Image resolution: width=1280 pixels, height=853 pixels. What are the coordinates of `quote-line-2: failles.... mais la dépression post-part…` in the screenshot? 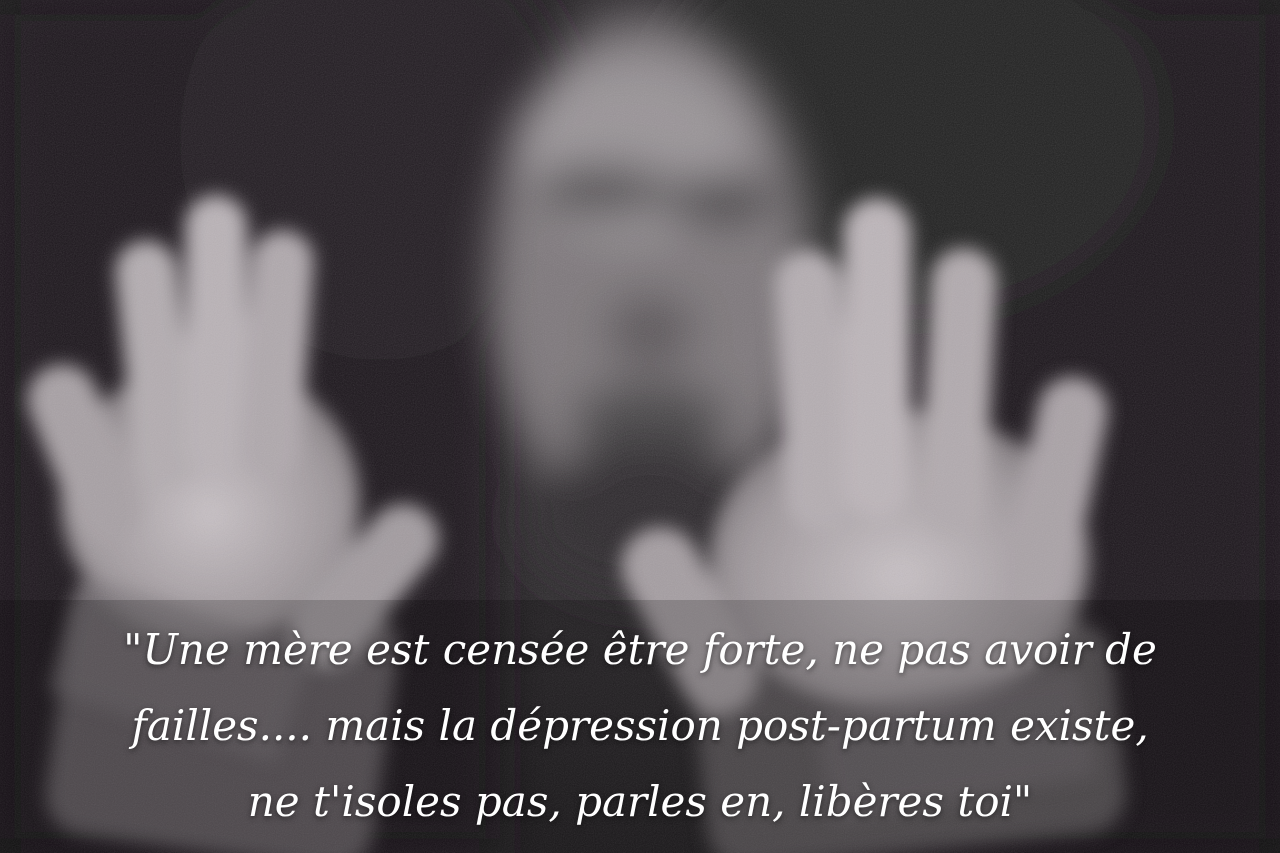 It's located at (640, 725).